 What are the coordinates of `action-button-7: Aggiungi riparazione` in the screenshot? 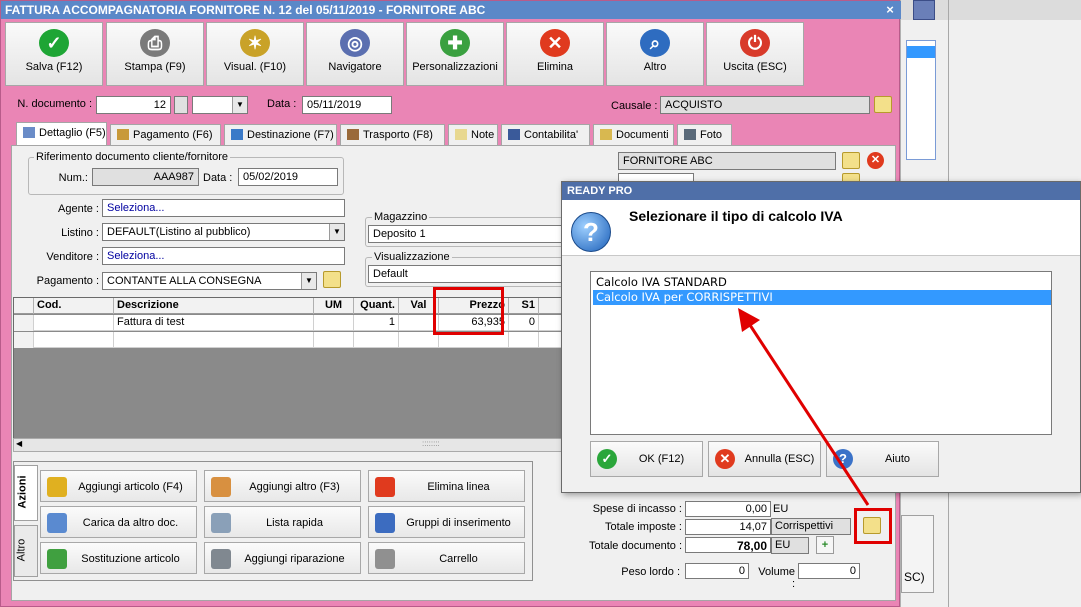 It's located at (282, 558).